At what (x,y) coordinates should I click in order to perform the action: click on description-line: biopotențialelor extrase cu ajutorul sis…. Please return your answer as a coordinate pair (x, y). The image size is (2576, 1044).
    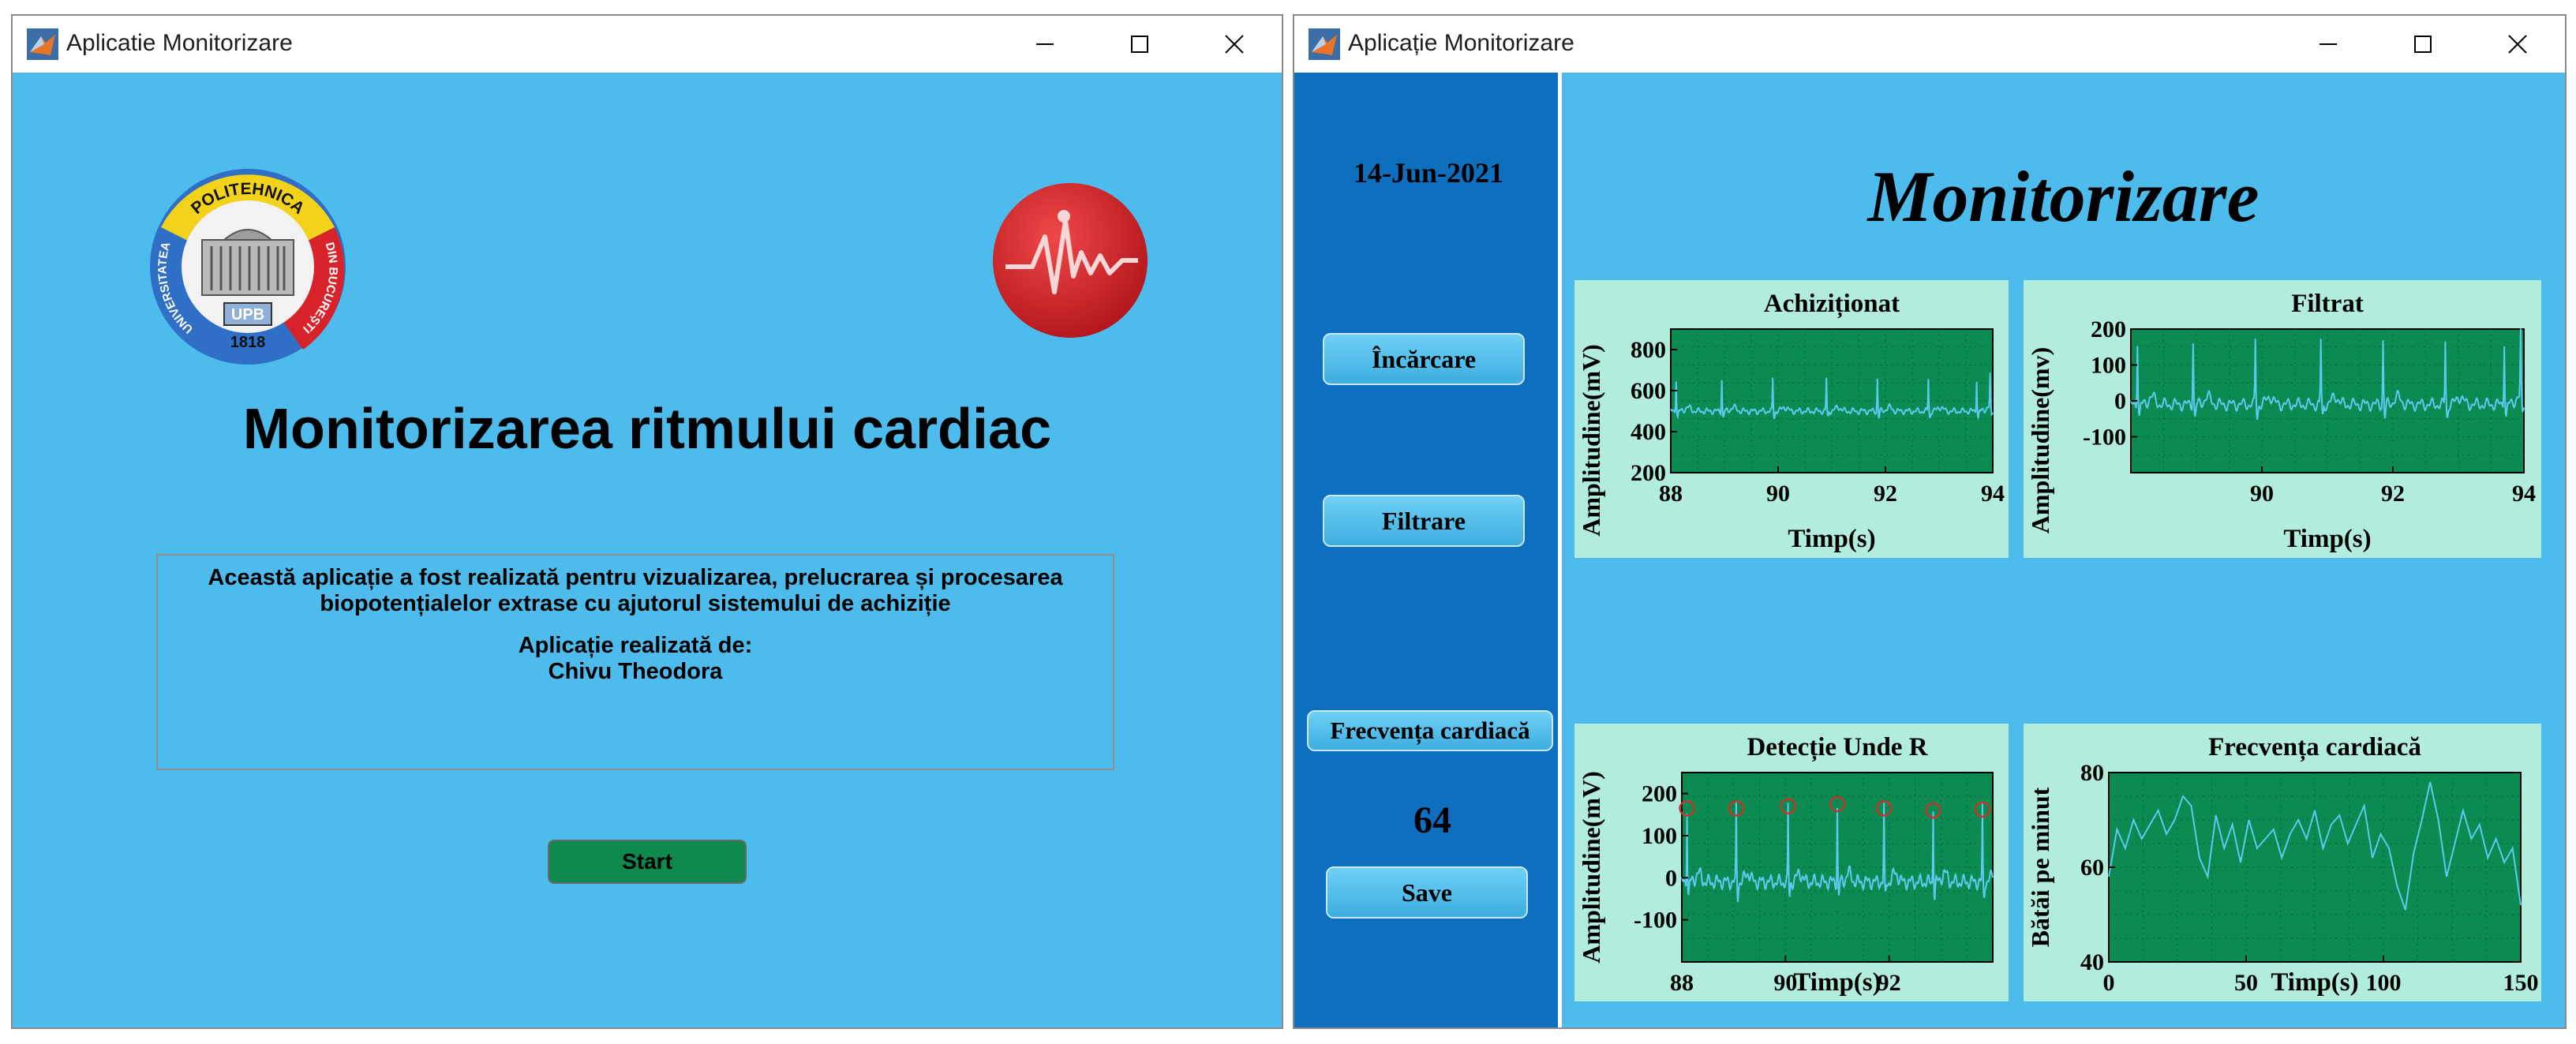
    Looking at the image, I should click on (635, 603).